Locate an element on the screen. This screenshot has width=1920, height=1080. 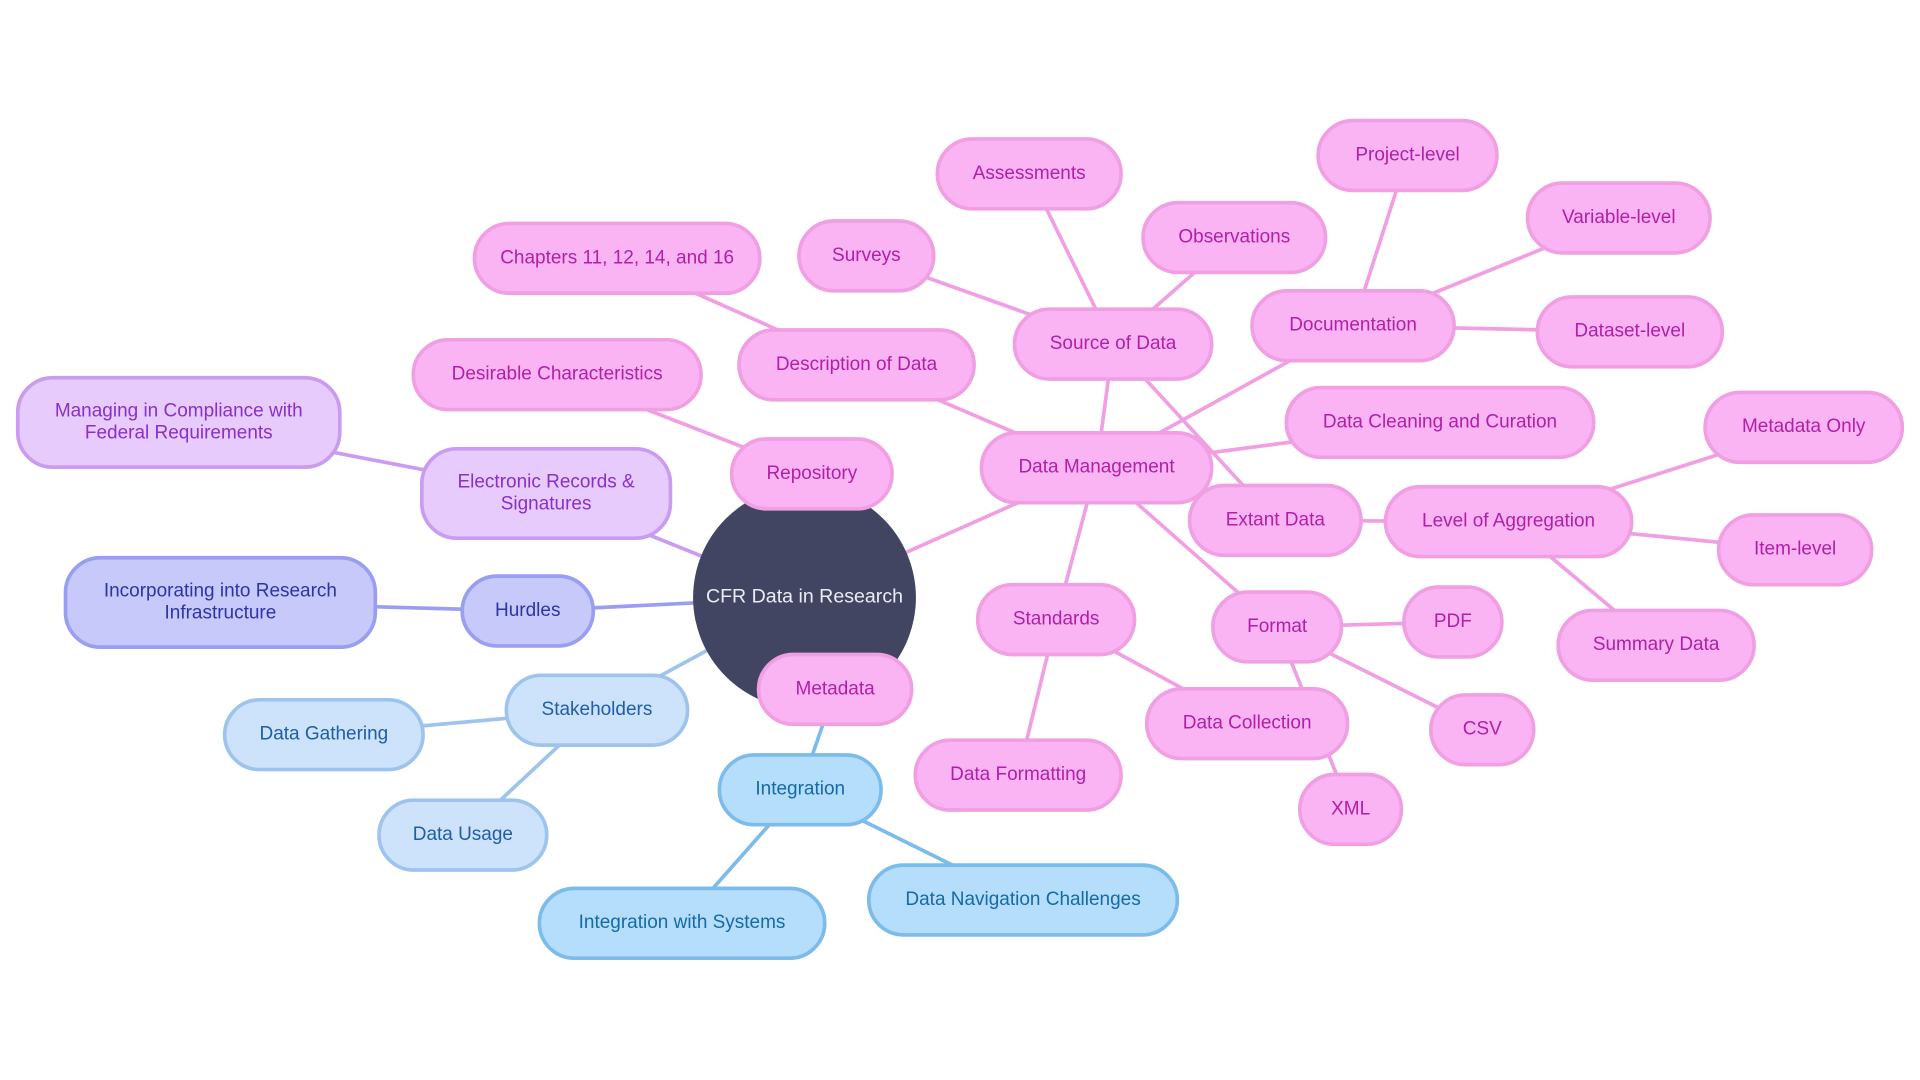
node-hurdles: Hurdles is located at coordinates (528, 611).